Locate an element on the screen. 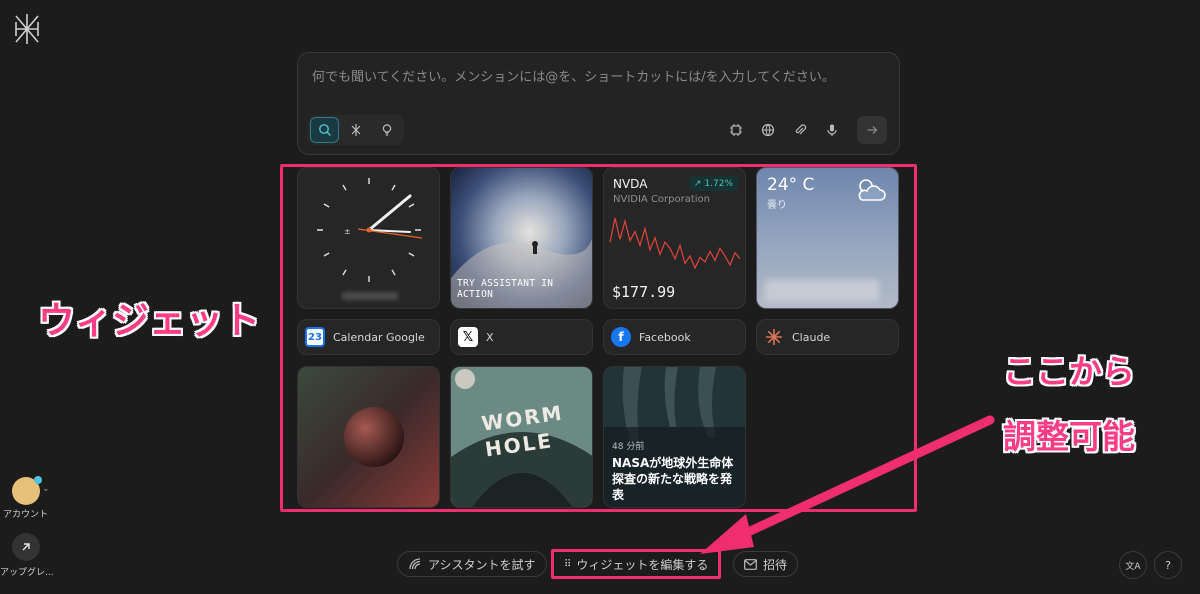 This screenshot has height=594, width=1200. planet-image is located at coordinates (368, 437).